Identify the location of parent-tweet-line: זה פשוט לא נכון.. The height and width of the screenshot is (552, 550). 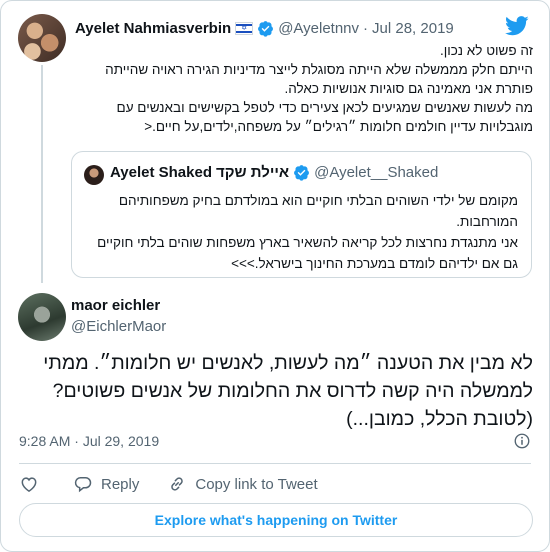
(486, 50).